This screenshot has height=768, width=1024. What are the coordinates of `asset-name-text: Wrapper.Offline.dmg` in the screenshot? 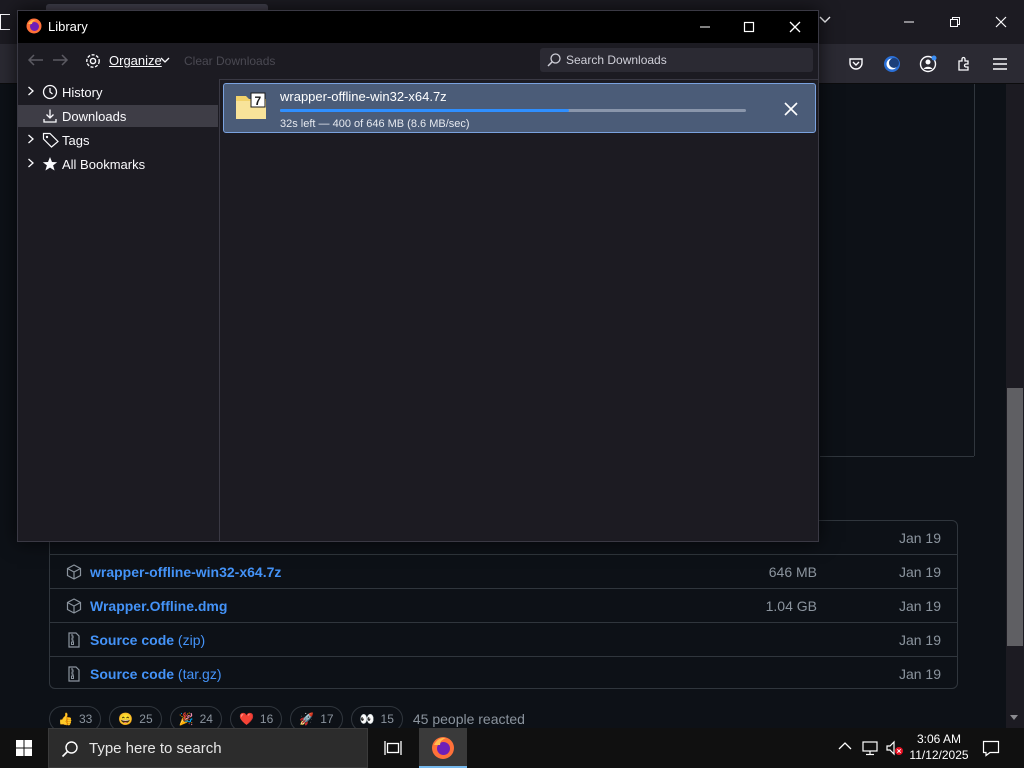 It's located at (159, 606).